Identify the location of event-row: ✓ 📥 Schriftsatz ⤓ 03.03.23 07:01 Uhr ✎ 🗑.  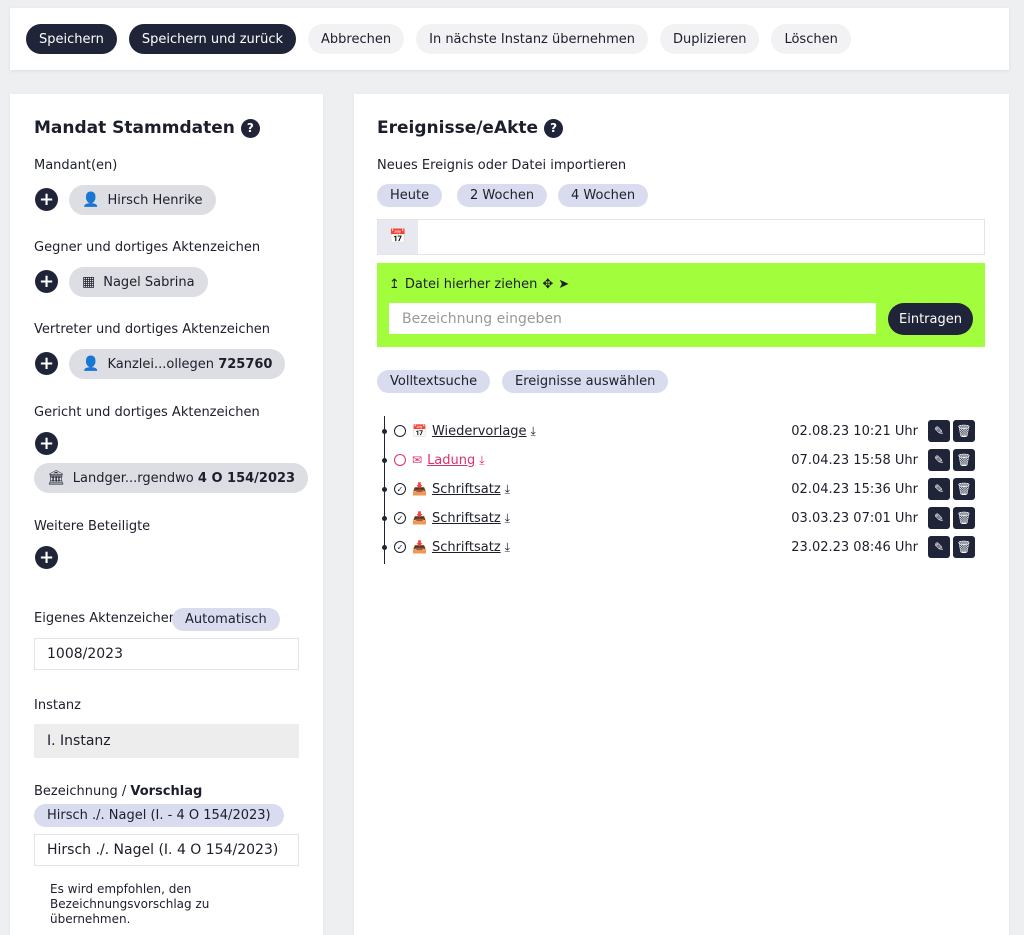
(680, 518).